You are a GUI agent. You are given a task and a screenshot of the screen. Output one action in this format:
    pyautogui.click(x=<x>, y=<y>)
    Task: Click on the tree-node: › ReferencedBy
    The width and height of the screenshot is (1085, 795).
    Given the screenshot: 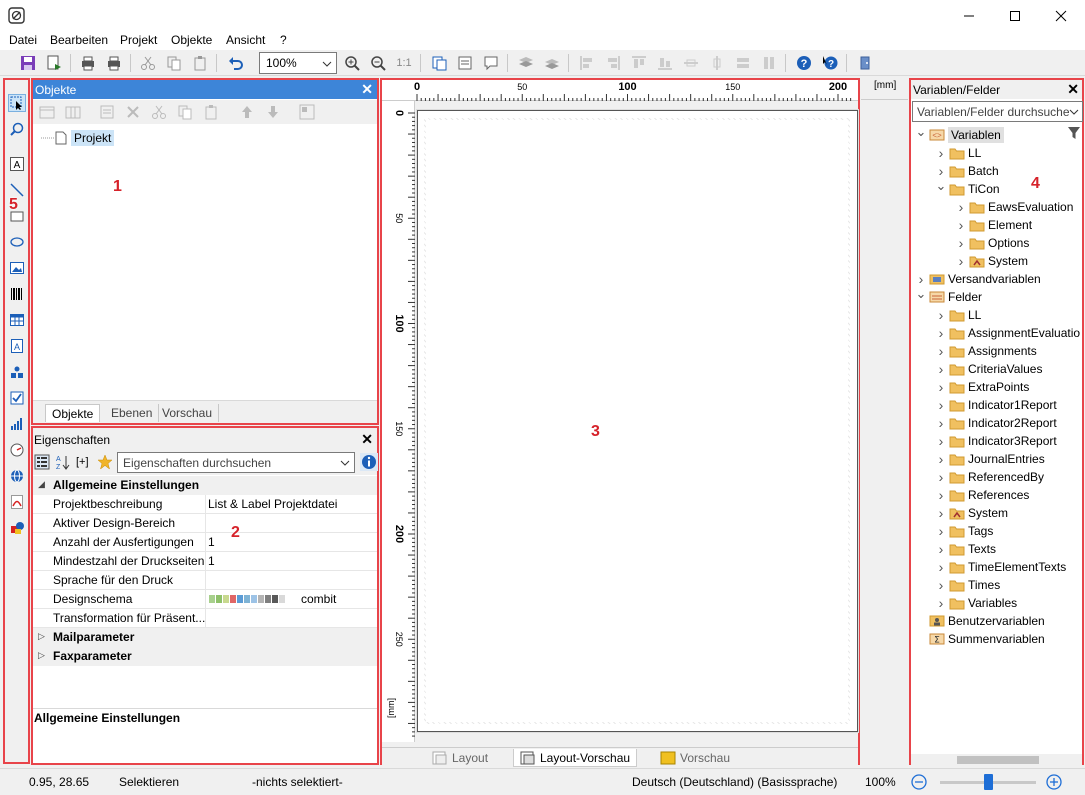 What is the action you would take?
    pyautogui.click(x=989, y=477)
    